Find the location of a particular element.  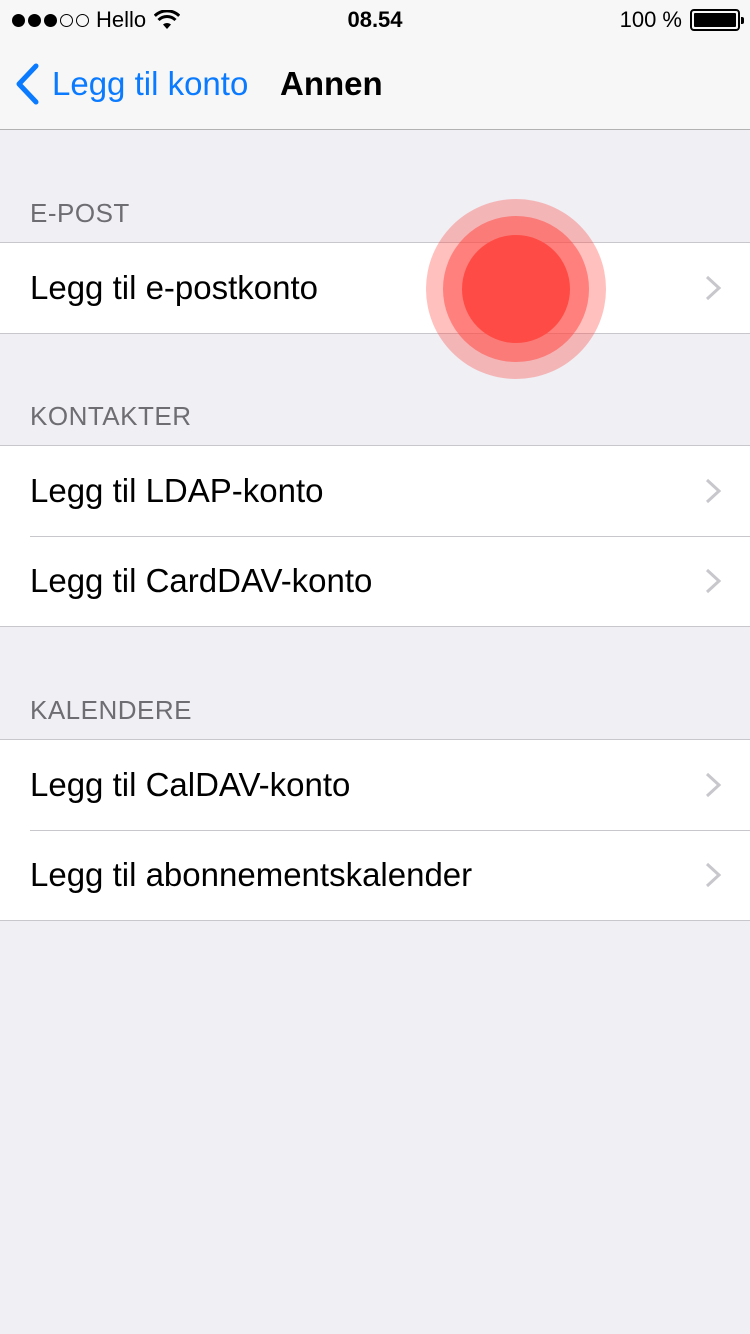

row-add-ldap-account: Legg til LDAP-konto is located at coordinates (375, 491).